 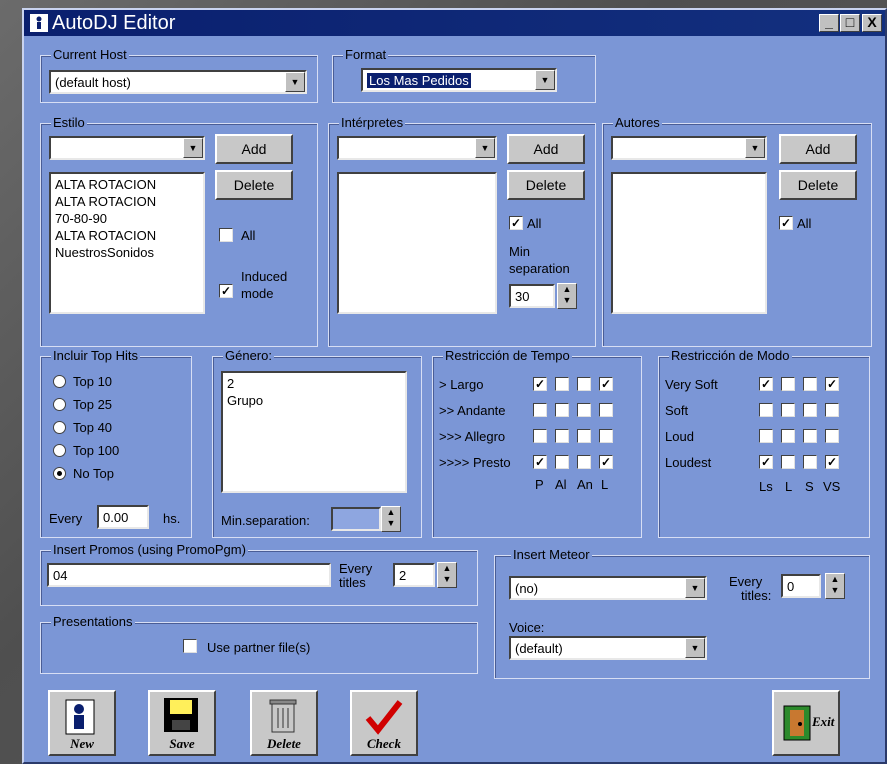 What do you see at coordinates (689, 243) in the screenshot?
I see `autores-list` at bounding box center [689, 243].